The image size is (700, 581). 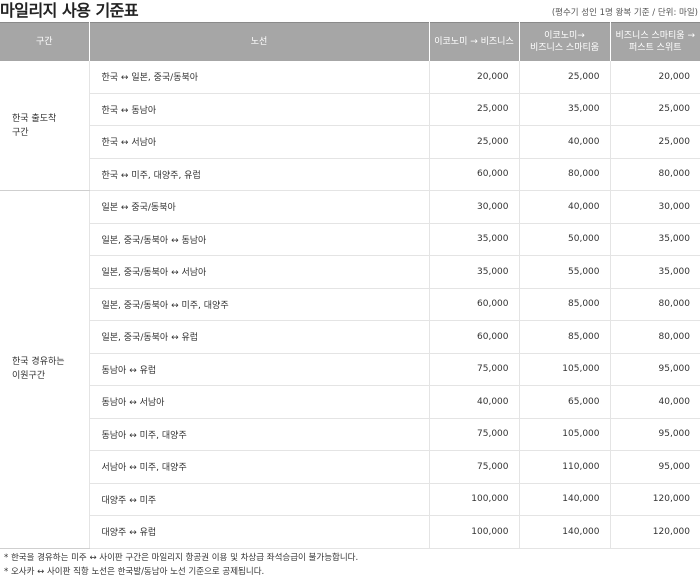 I want to click on header-economy-to-smartium: 이코노미→ 비즈니스 스마티움, so click(x=564, y=41).